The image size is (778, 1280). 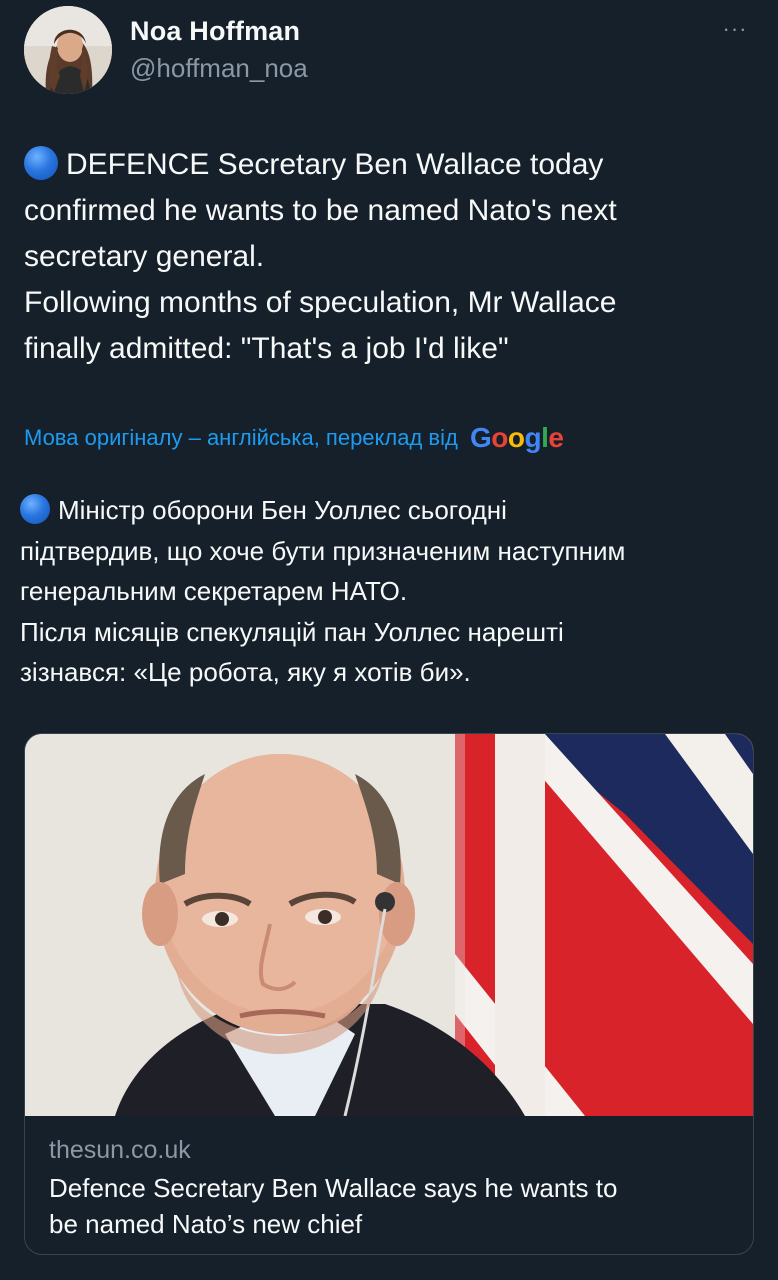 What do you see at coordinates (120, 1150) in the screenshot?
I see `card-domain: thesun.co.uk` at bounding box center [120, 1150].